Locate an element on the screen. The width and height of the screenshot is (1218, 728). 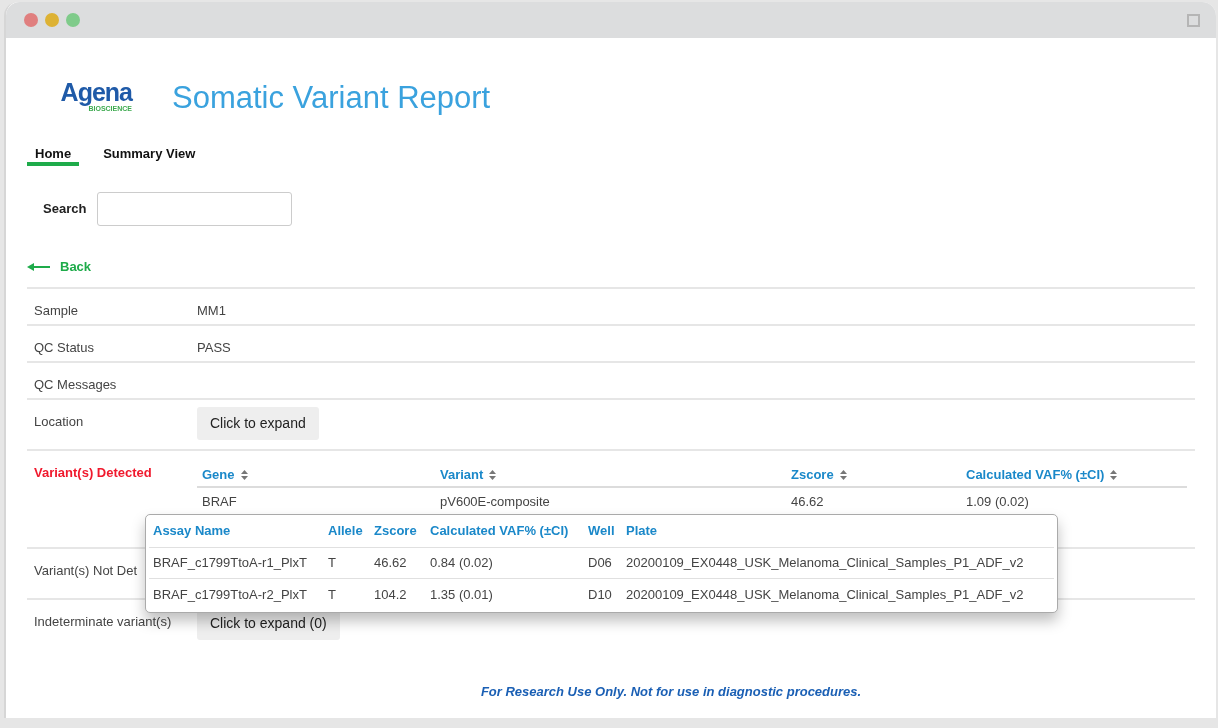
detail-value: PASS is located at coordinates (214, 347).